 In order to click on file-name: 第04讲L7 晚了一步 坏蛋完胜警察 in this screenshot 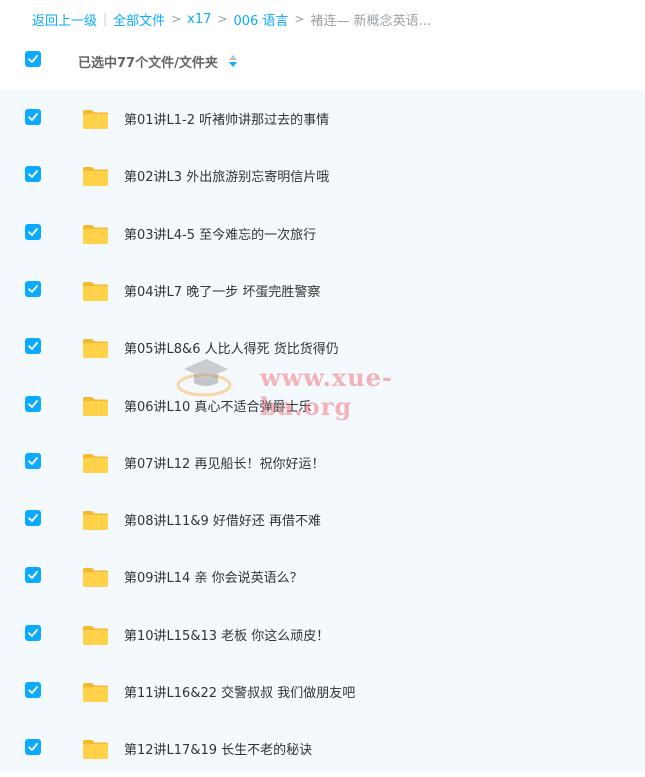, I will do `click(222, 290)`.